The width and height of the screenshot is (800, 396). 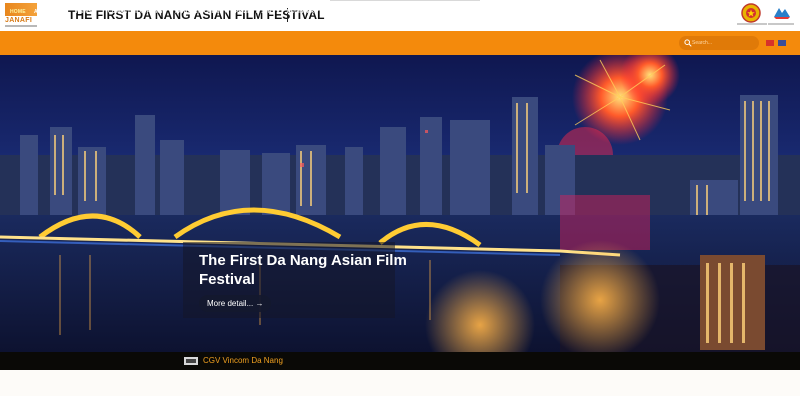 What do you see at coordinates (303, 270) in the screenshot?
I see `hero-title: The First Da Nang Asian Film Festival` at bounding box center [303, 270].